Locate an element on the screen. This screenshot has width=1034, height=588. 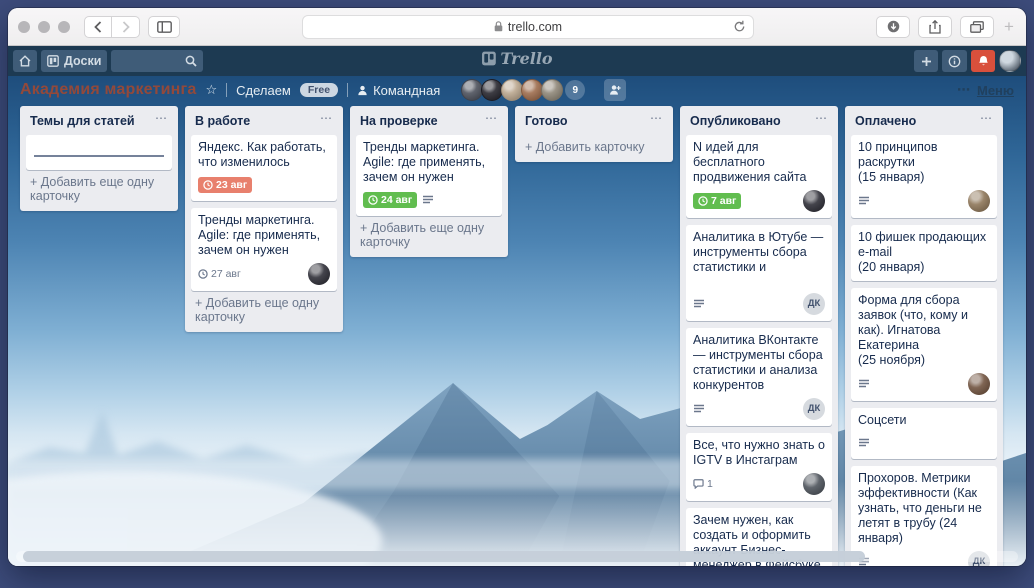
board-menu-button: ⋯ Меню is located at coordinates (985, 90).